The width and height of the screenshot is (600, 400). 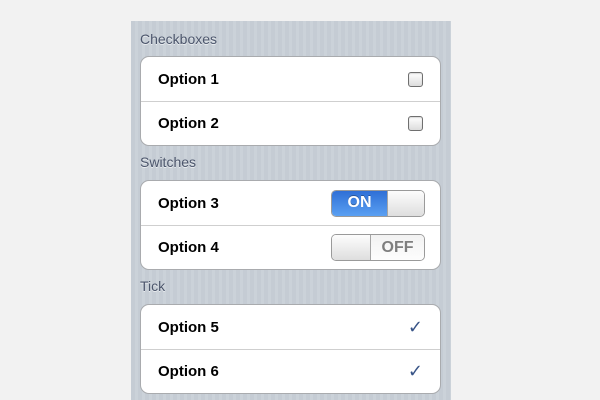 I want to click on option-label: Option 6, so click(x=188, y=371).